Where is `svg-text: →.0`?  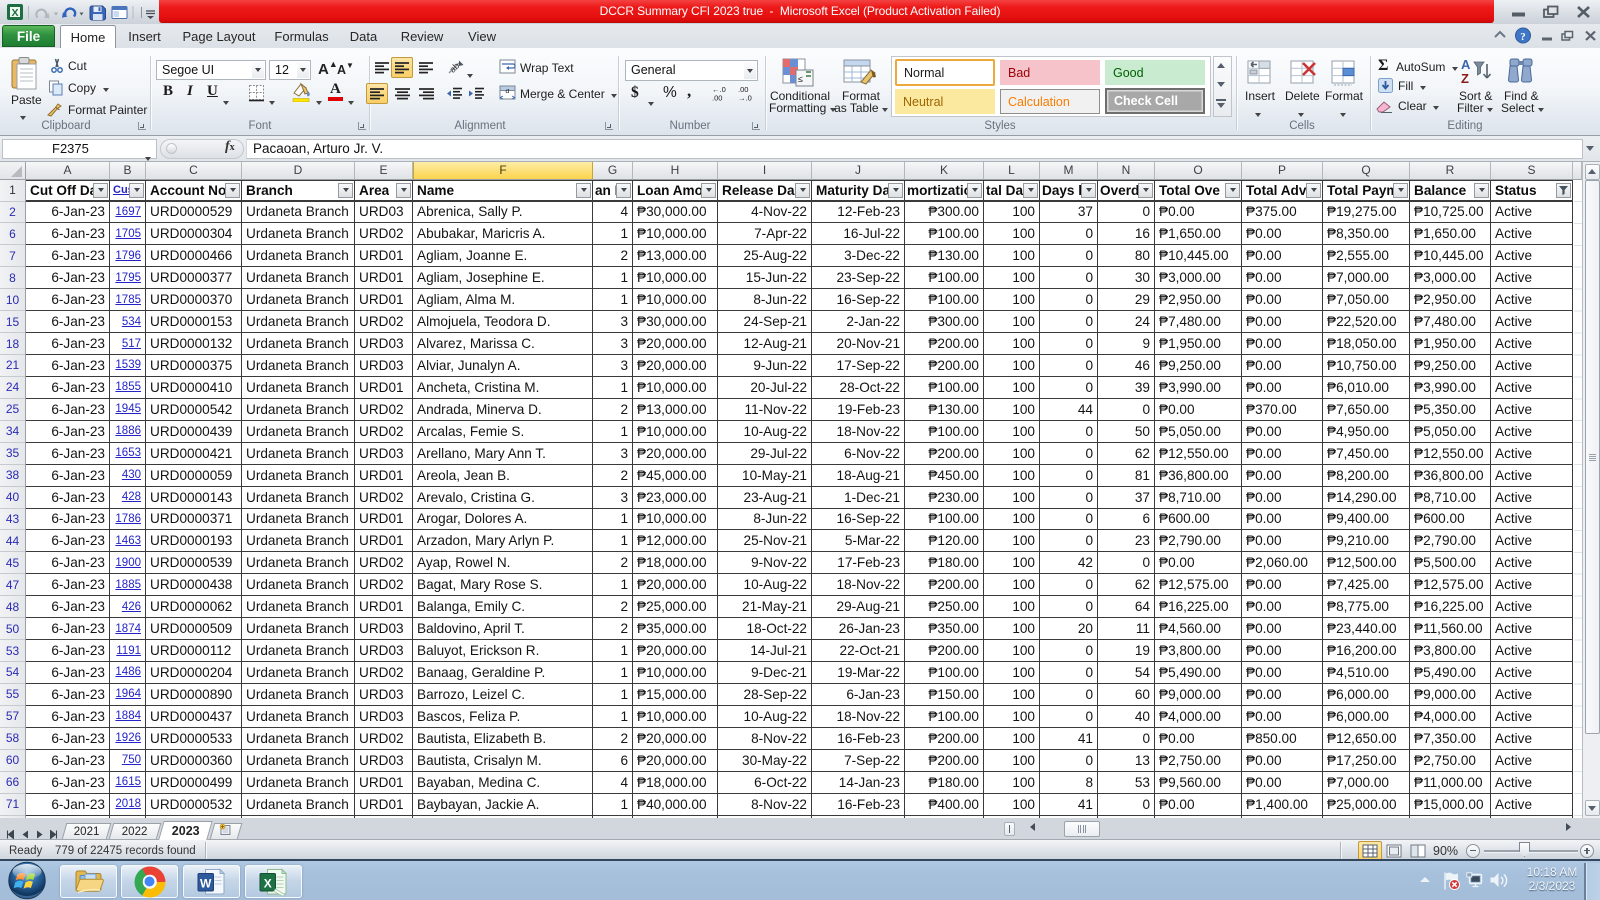
svg-text: →.0 is located at coordinates (745, 98).